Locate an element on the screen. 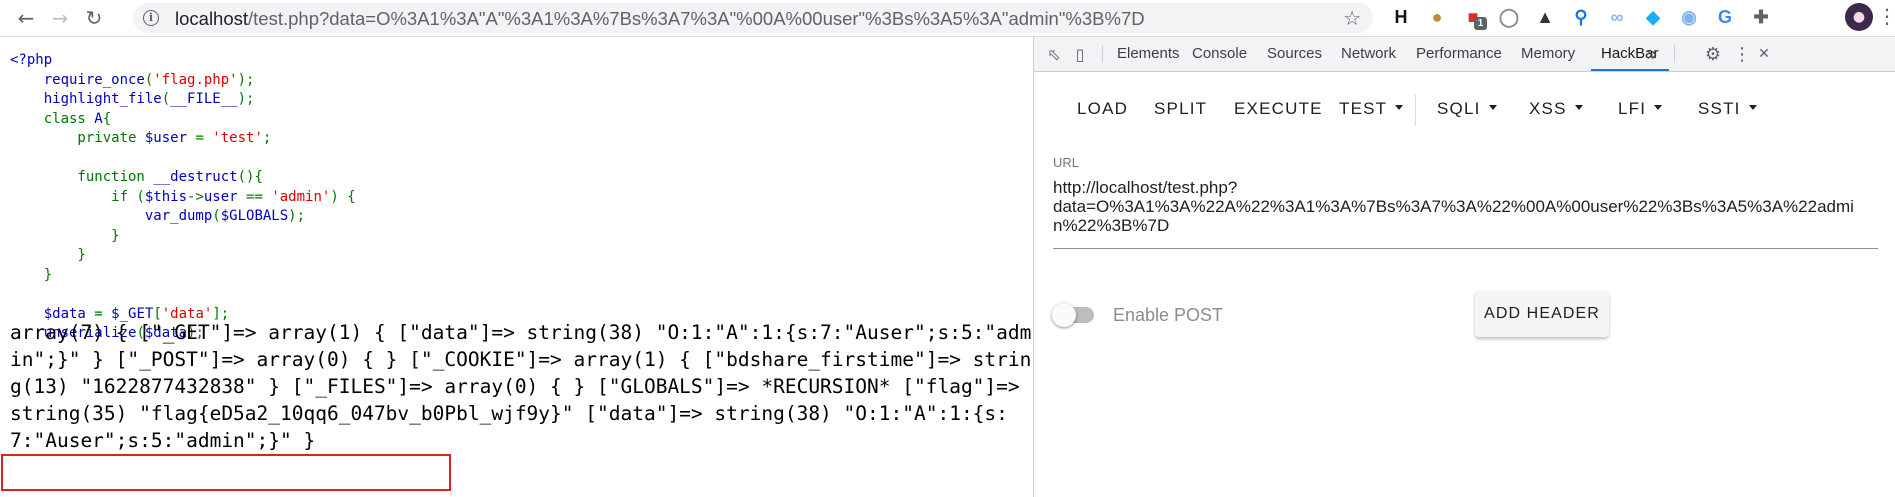  code-token: __FILE__ is located at coordinates (204, 99).